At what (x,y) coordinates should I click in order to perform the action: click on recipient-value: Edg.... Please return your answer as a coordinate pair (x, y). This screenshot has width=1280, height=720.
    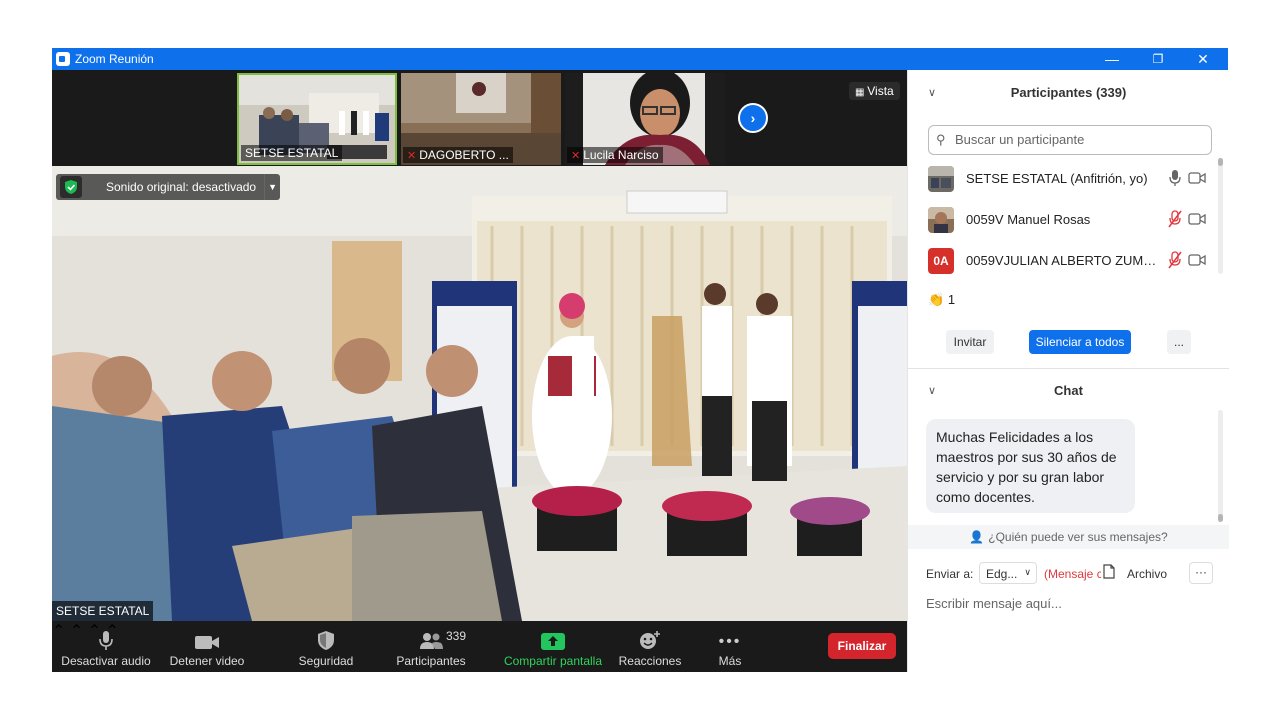
    Looking at the image, I should click on (1002, 574).